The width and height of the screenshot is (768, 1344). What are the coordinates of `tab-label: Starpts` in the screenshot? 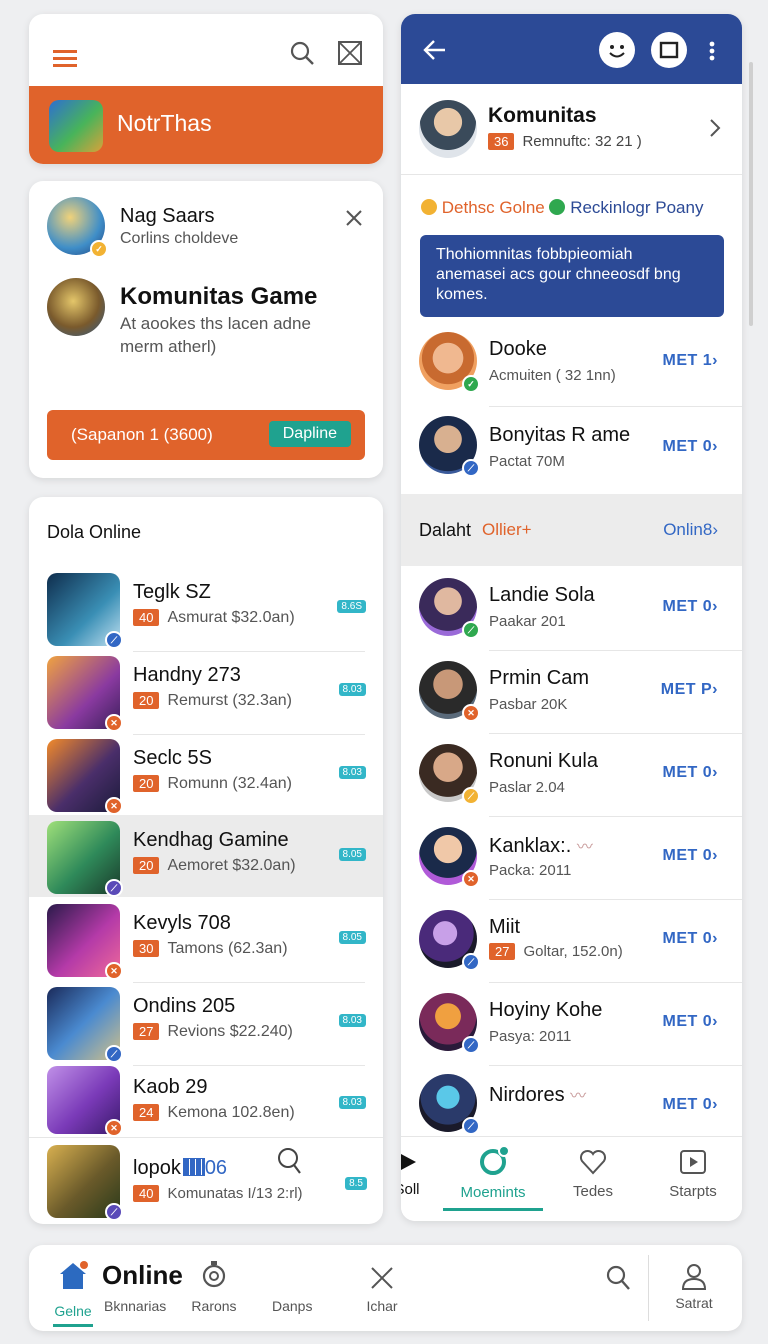 It's located at (693, 1191).